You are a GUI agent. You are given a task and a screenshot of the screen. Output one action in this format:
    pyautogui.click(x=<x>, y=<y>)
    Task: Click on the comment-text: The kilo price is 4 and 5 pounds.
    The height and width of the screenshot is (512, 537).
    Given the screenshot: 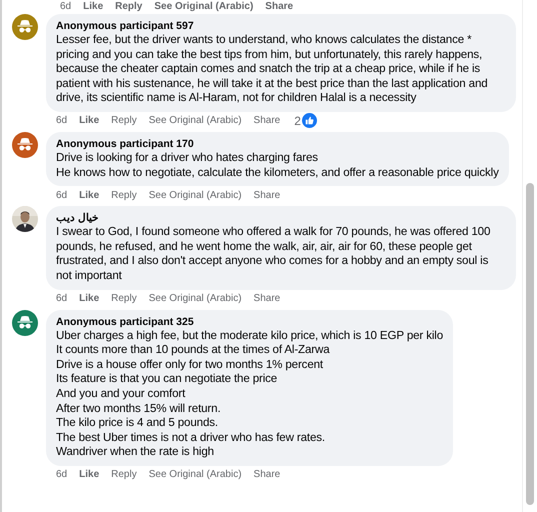 What is the action you would take?
    pyautogui.click(x=137, y=423)
    